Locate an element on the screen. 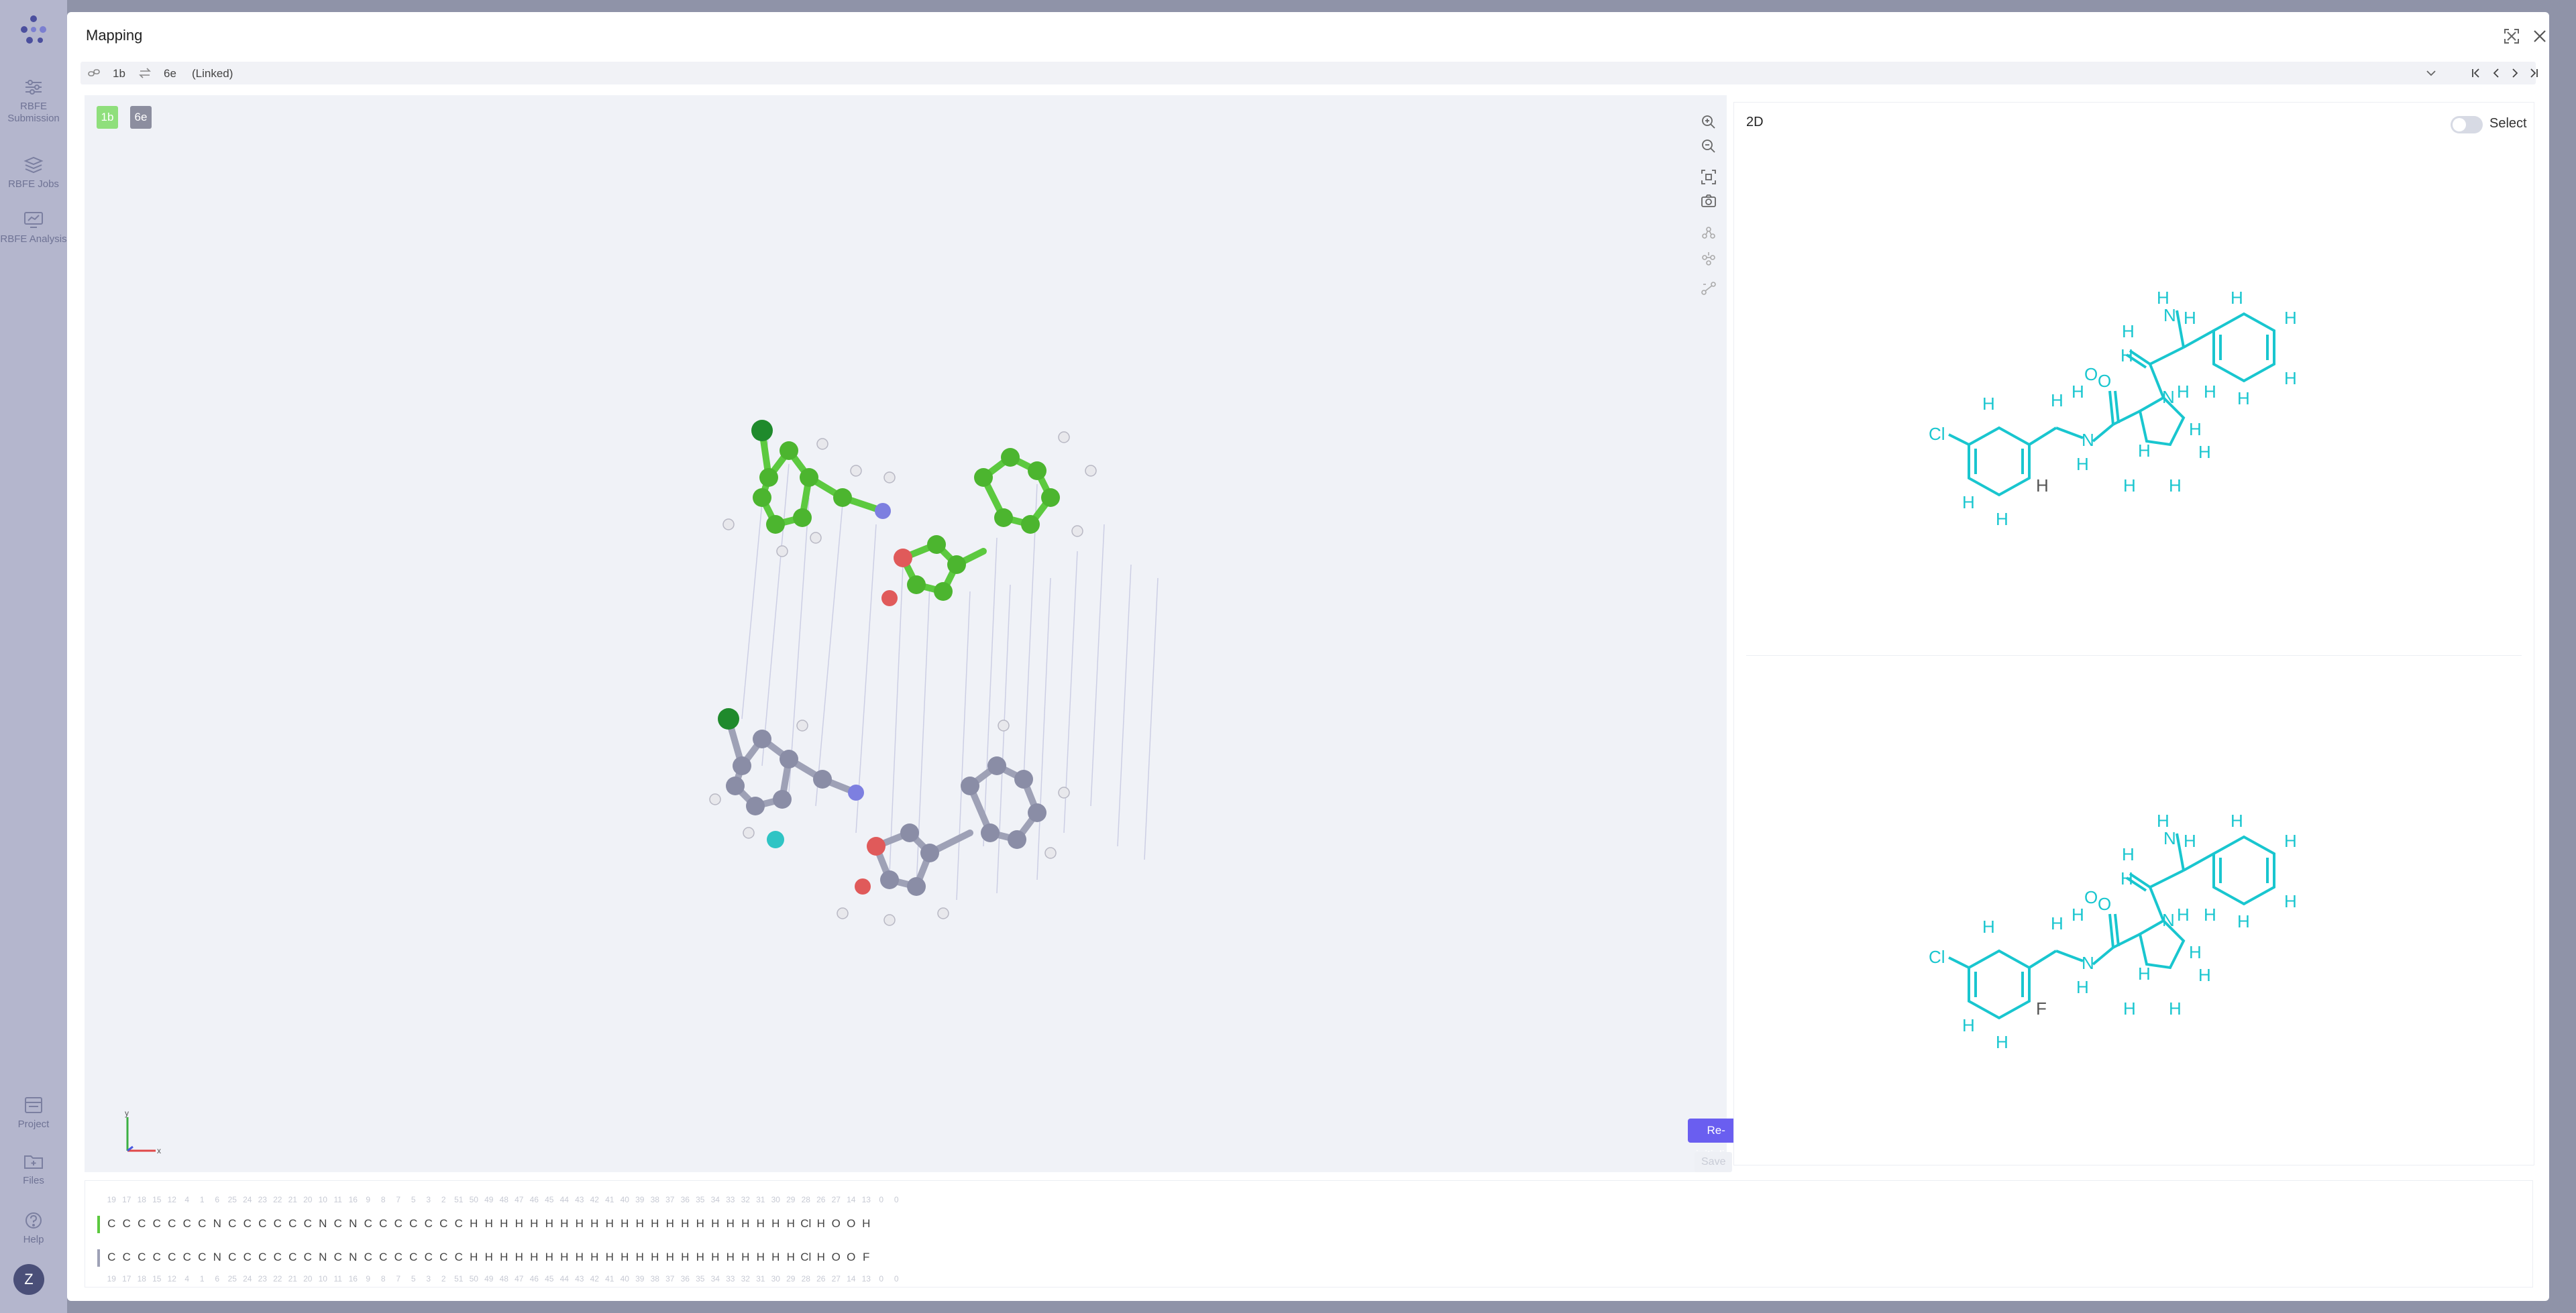 This screenshot has height=1313, width=2576. previous-pair-icon is located at coordinates (2496, 73).